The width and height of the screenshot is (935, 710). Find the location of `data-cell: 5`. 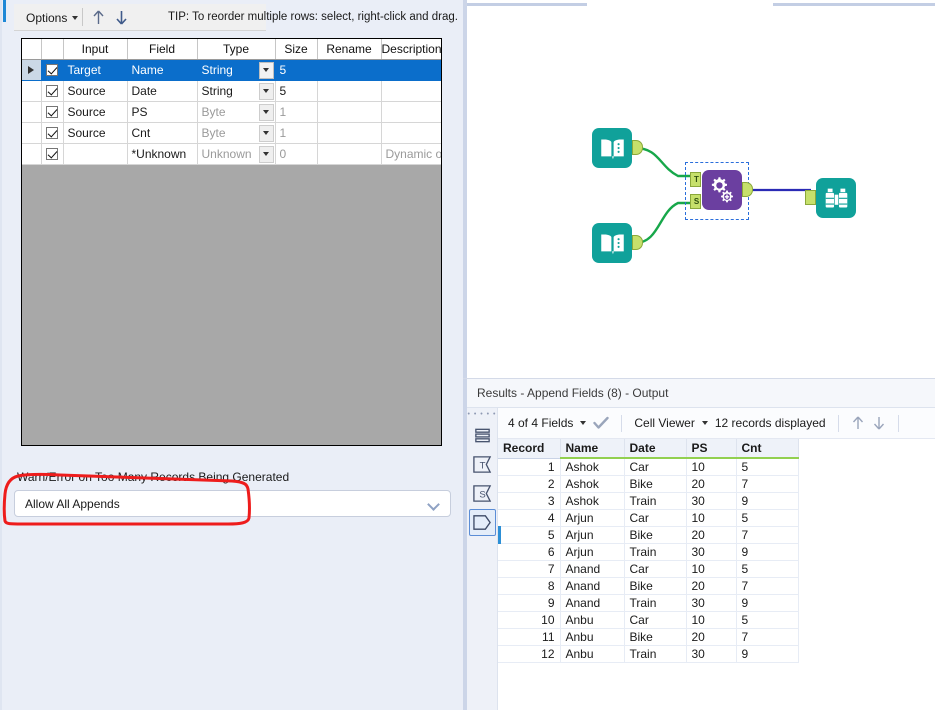

data-cell: 5 is located at coordinates (767, 467).